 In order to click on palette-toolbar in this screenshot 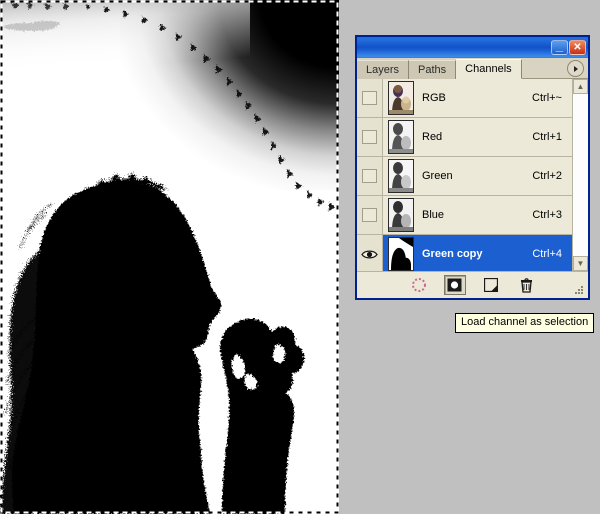, I will do `click(472, 284)`.